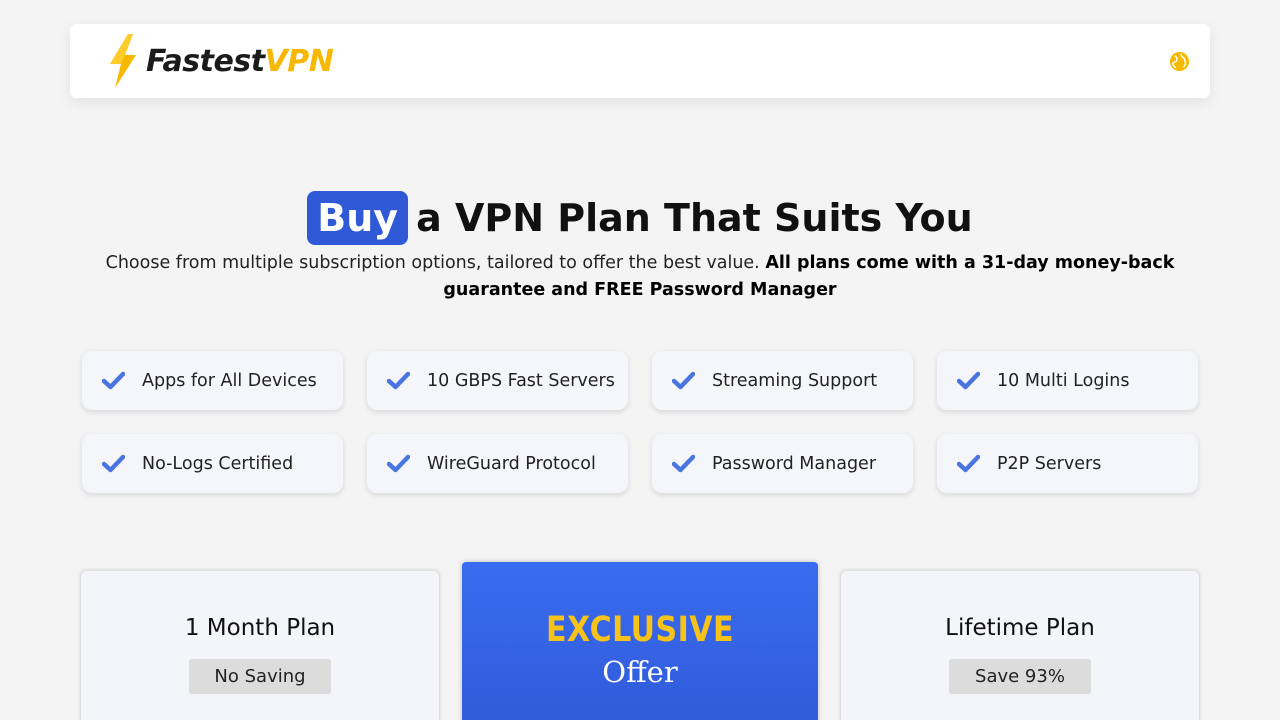 Image resolution: width=1280 pixels, height=720 pixels. What do you see at coordinates (299, 61) in the screenshot?
I see `logo-word-vpn: VPN` at bounding box center [299, 61].